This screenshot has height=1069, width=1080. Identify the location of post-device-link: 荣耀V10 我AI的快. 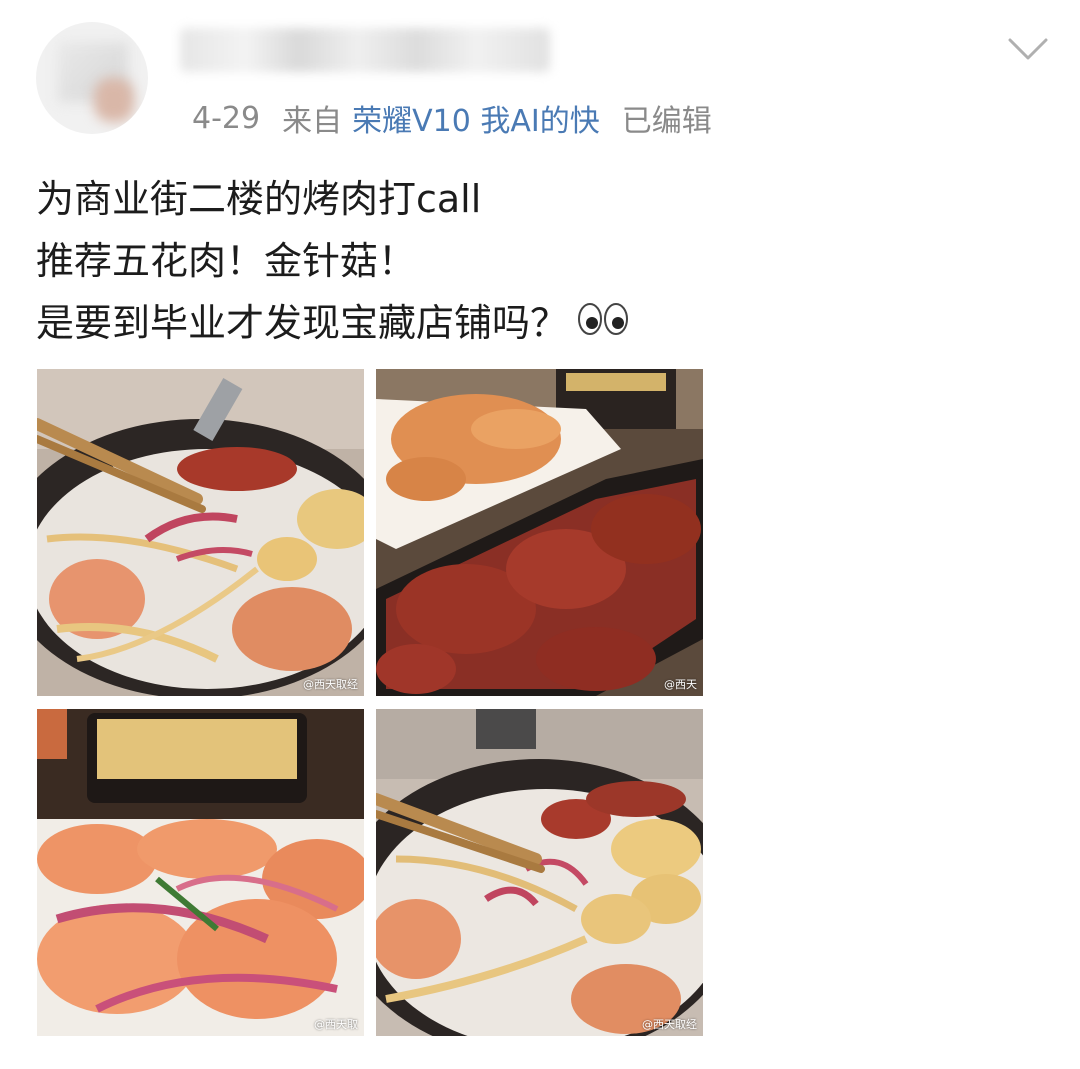
(476, 118).